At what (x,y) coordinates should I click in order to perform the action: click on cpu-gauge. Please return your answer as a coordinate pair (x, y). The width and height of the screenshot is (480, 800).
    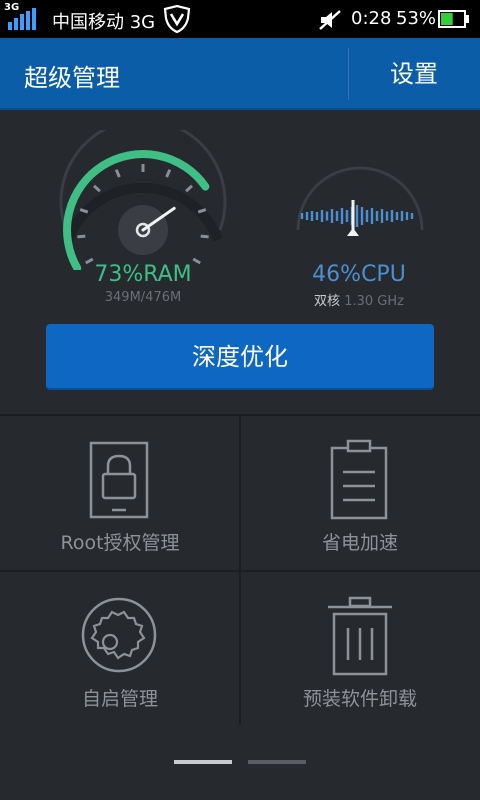
    Looking at the image, I should click on (360, 201).